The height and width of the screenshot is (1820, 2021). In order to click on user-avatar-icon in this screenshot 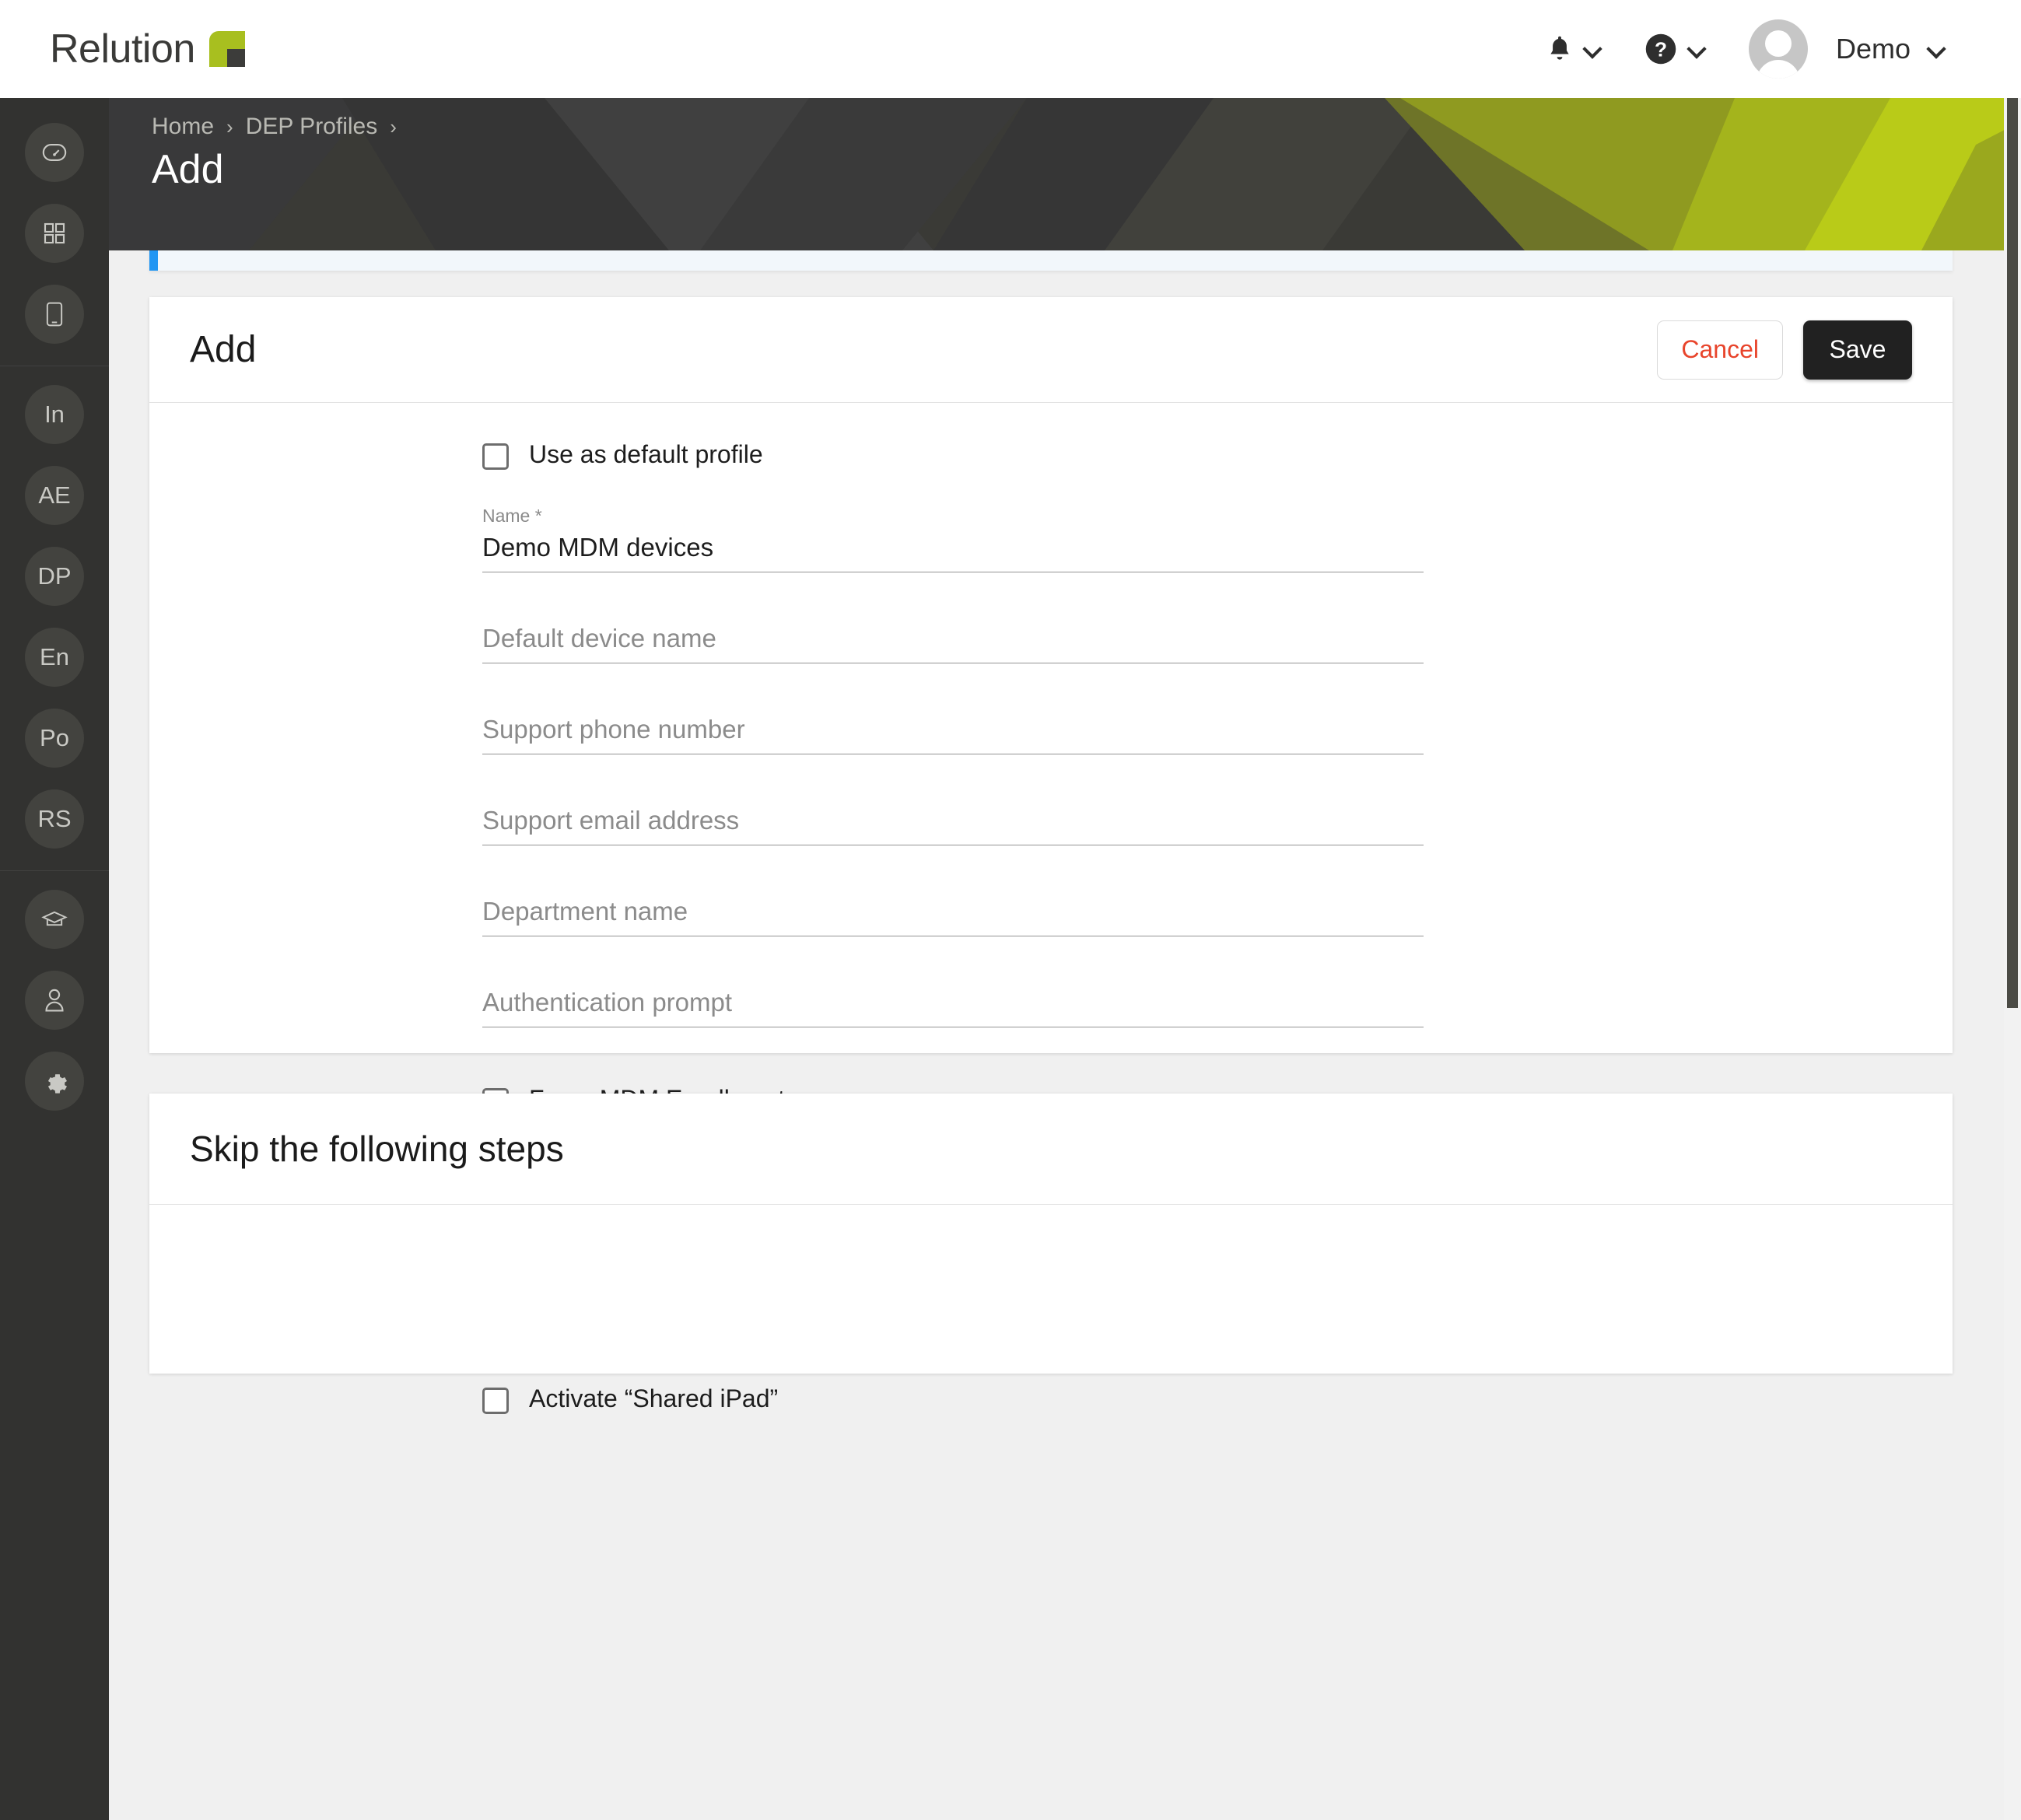, I will do `click(1778, 49)`.